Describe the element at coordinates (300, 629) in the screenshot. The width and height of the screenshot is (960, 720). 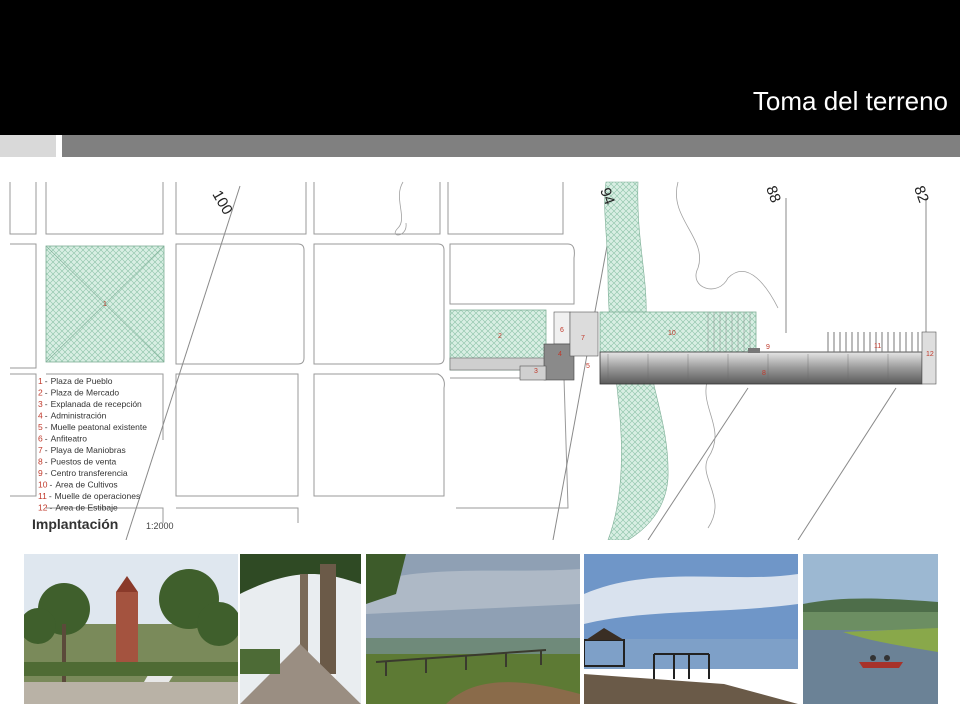
I see `photo-palm-walkway` at that location.